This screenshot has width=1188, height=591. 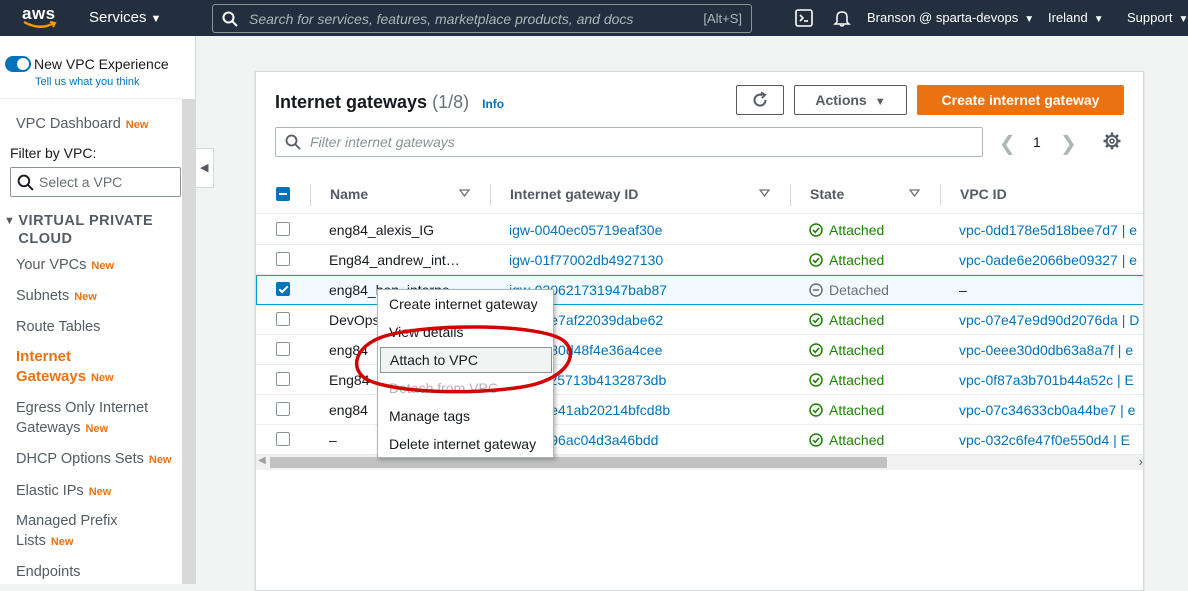 What do you see at coordinates (125, 17) in the screenshot?
I see `services-menu-button: Services ▼` at bounding box center [125, 17].